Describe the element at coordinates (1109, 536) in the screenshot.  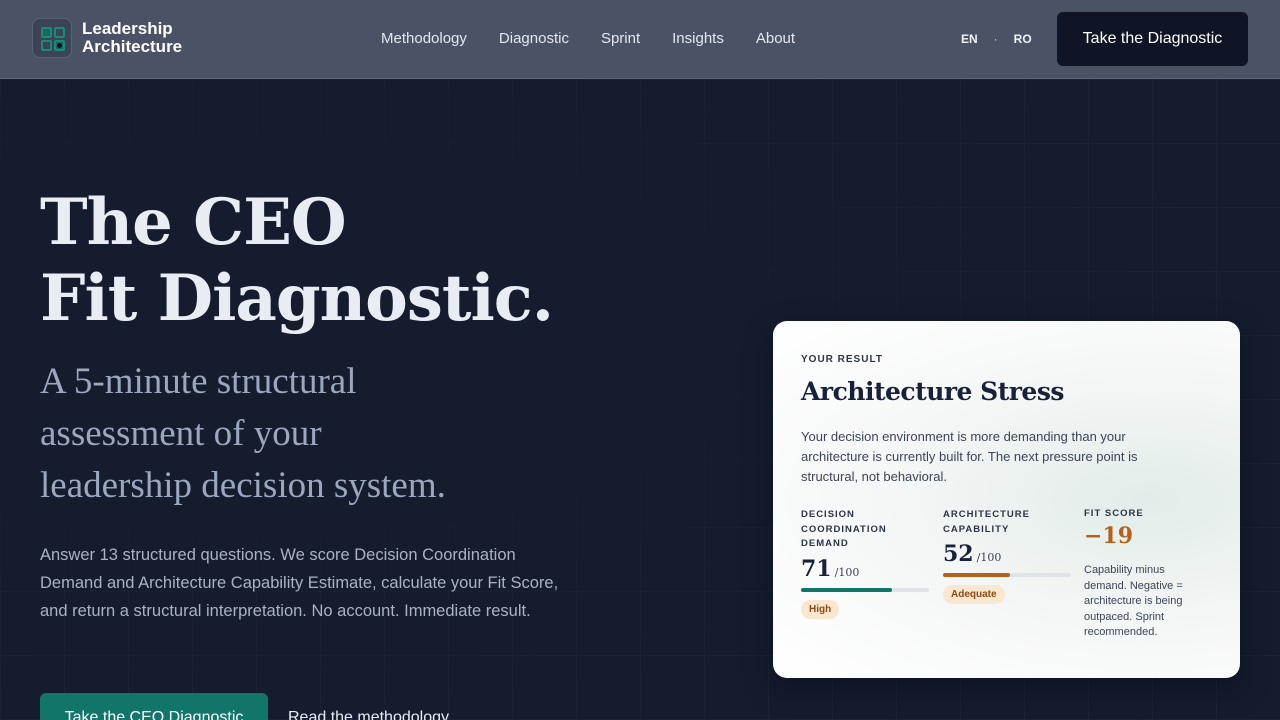
I see `fit-value: −19` at that location.